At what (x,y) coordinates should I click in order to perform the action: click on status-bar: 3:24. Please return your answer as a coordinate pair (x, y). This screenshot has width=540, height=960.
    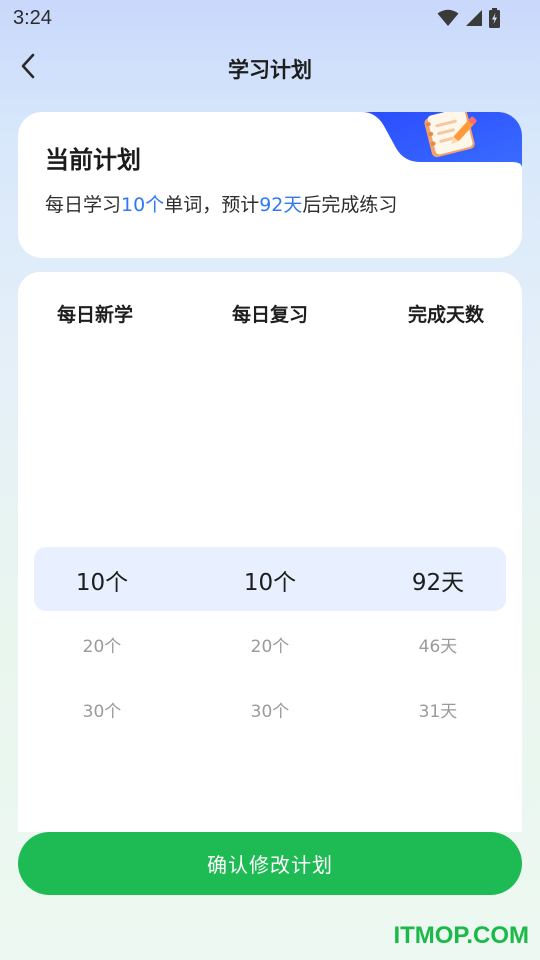
    Looking at the image, I should click on (270, 18).